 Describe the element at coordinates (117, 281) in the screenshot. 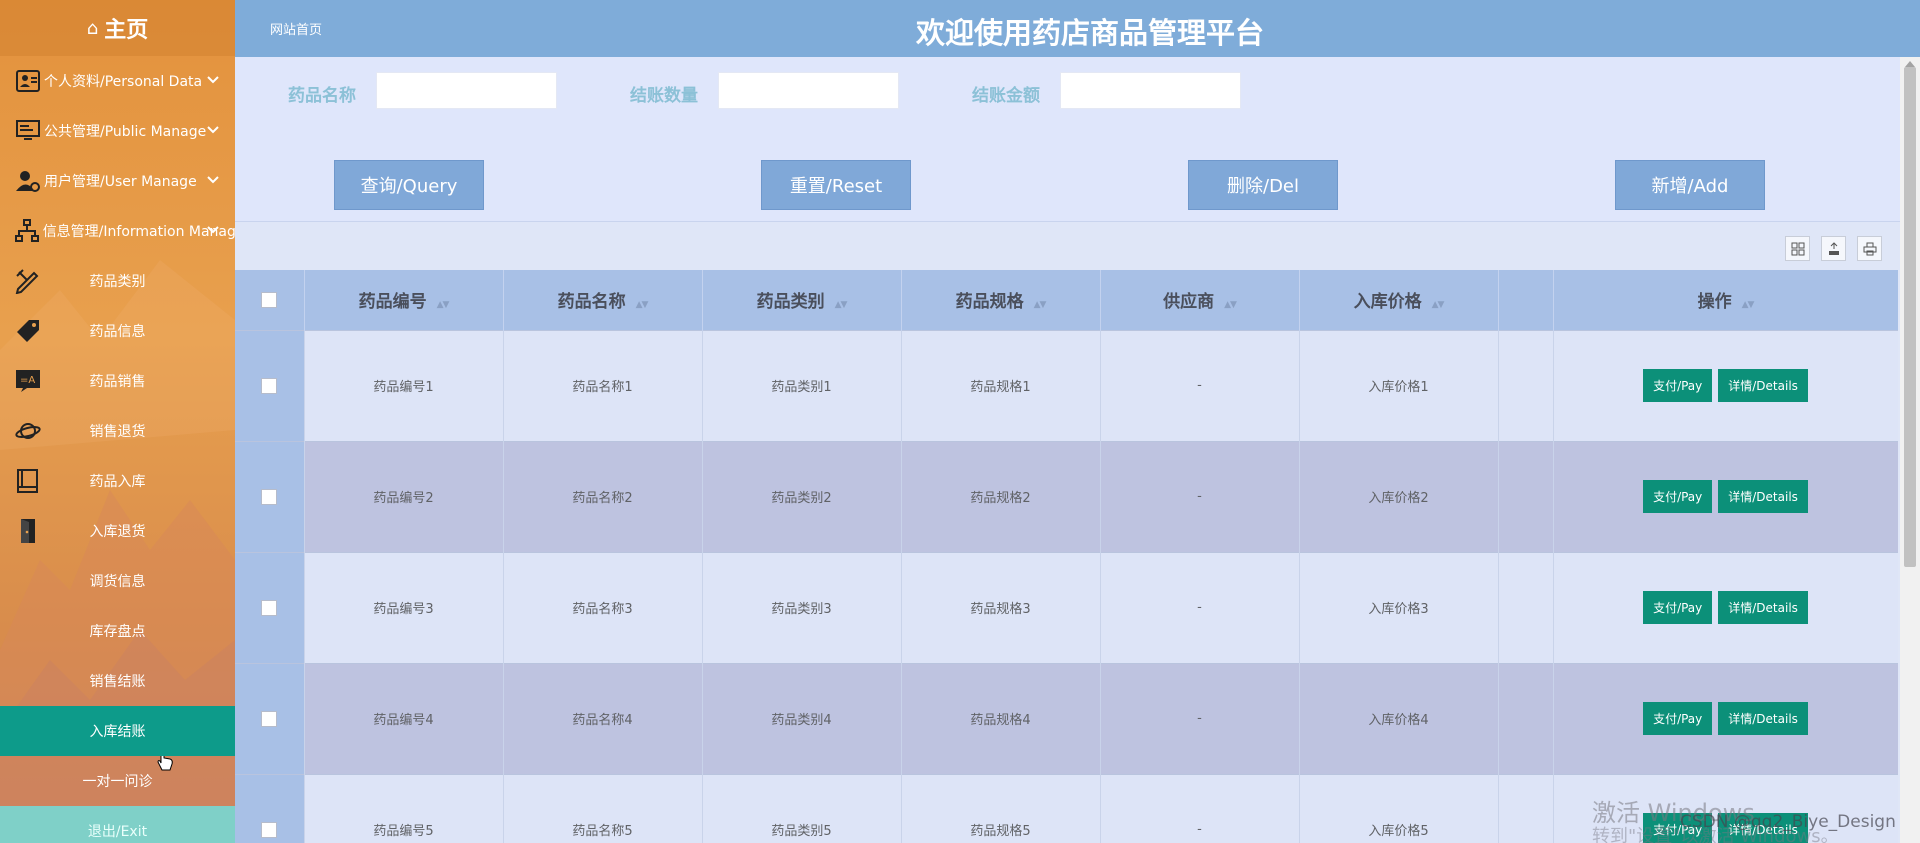

I see `sidebar-item-drug-category: 药品类别` at that location.